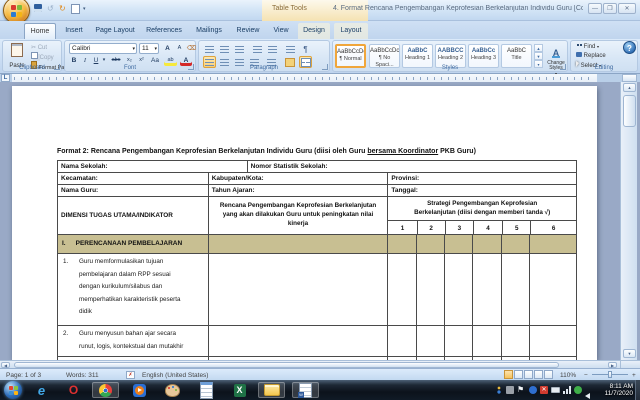 The image size is (640, 400). Describe the element at coordinates (239, 390) in the screenshot. I see `taskbar-excel-icon: X` at that location.